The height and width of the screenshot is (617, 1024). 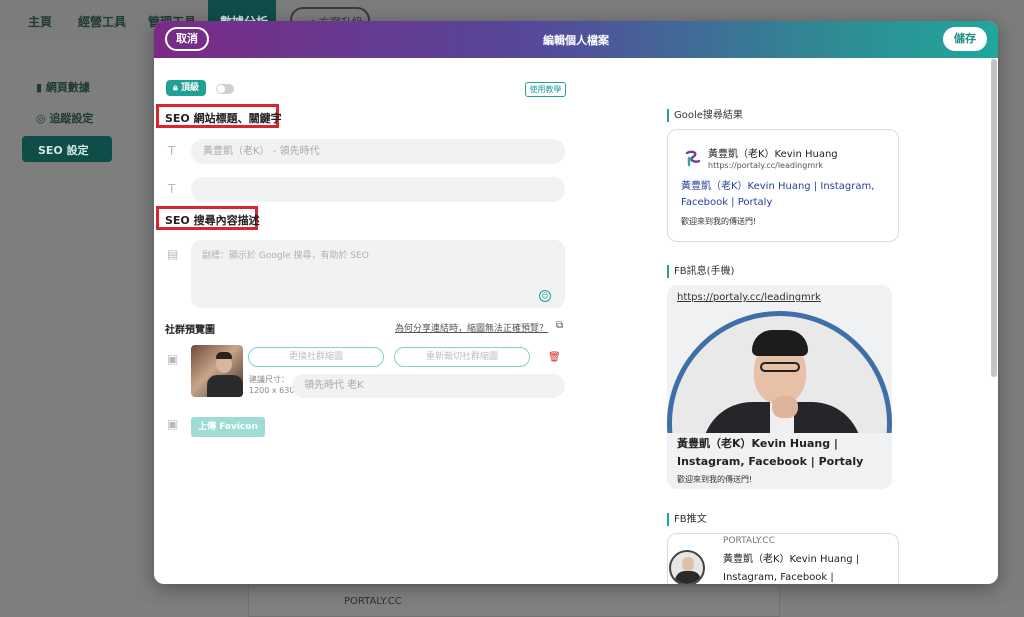 I want to click on tutorial-button: 使用教學, so click(x=545, y=89).